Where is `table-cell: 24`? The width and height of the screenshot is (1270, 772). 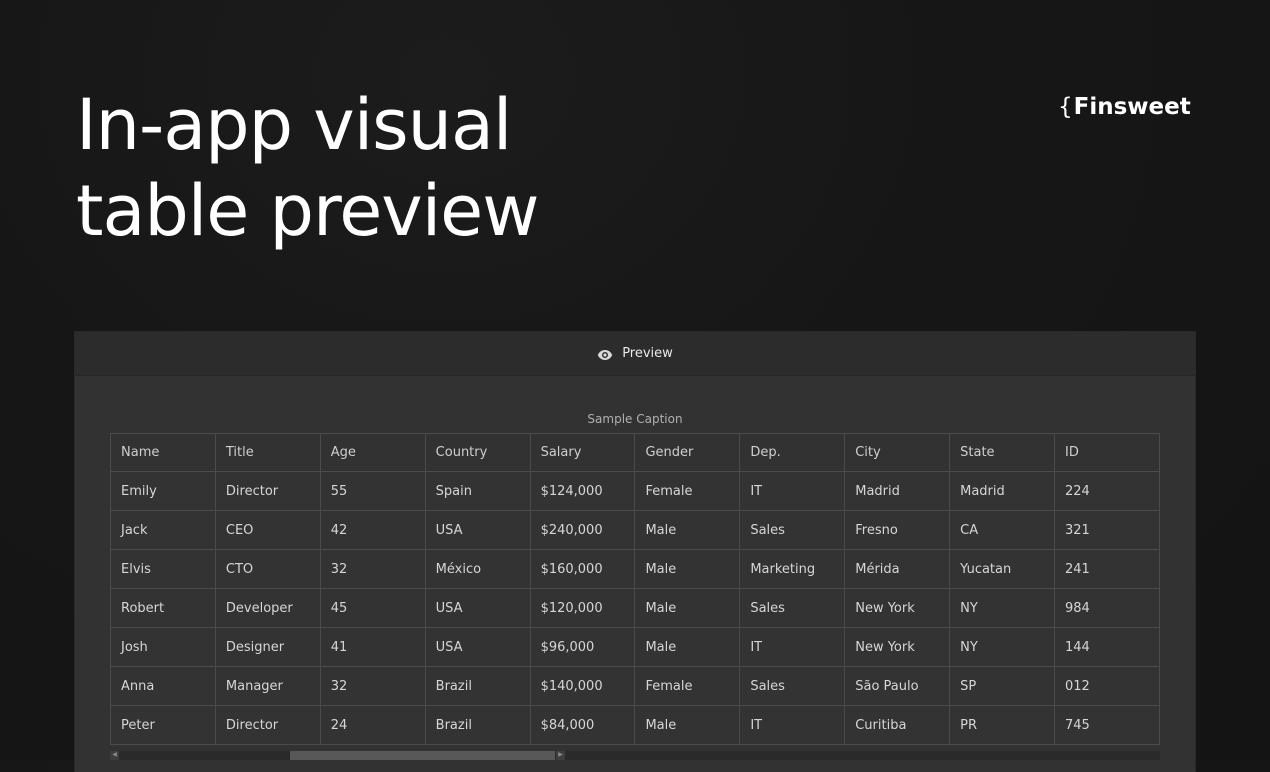
table-cell: 24 is located at coordinates (372, 725).